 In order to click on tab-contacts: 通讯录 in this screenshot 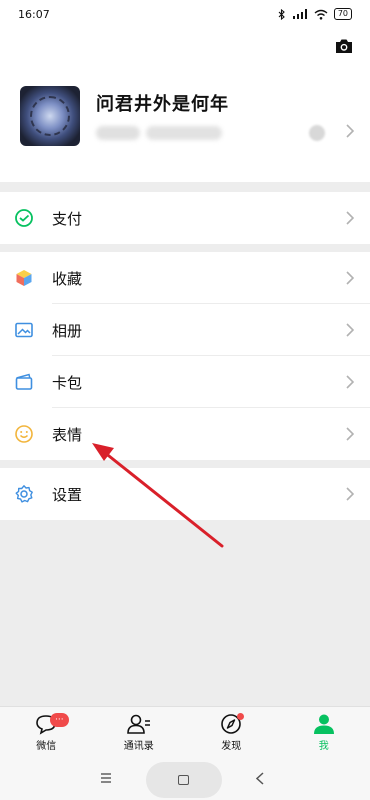, I will do `click(139, 733)`.